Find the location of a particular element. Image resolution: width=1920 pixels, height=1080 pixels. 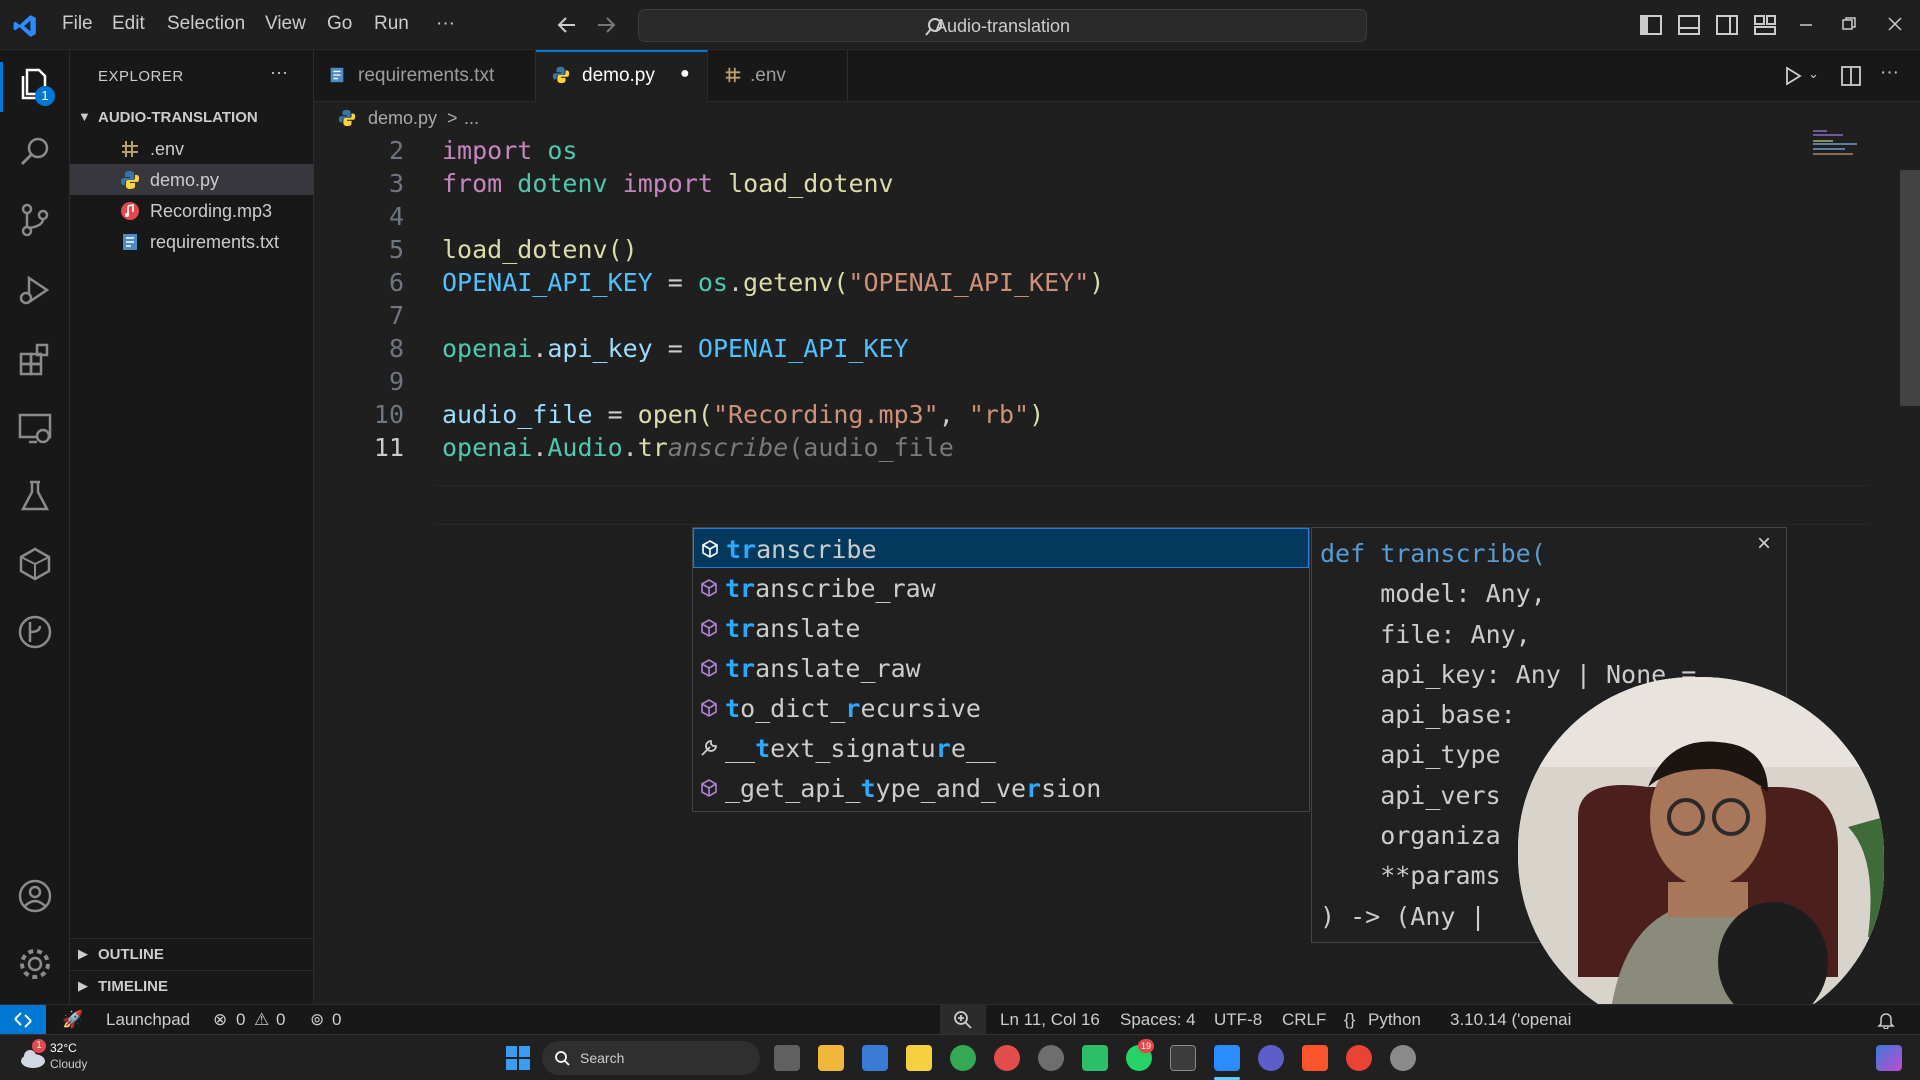

menu-view: View is located at coordinates (285, 24).